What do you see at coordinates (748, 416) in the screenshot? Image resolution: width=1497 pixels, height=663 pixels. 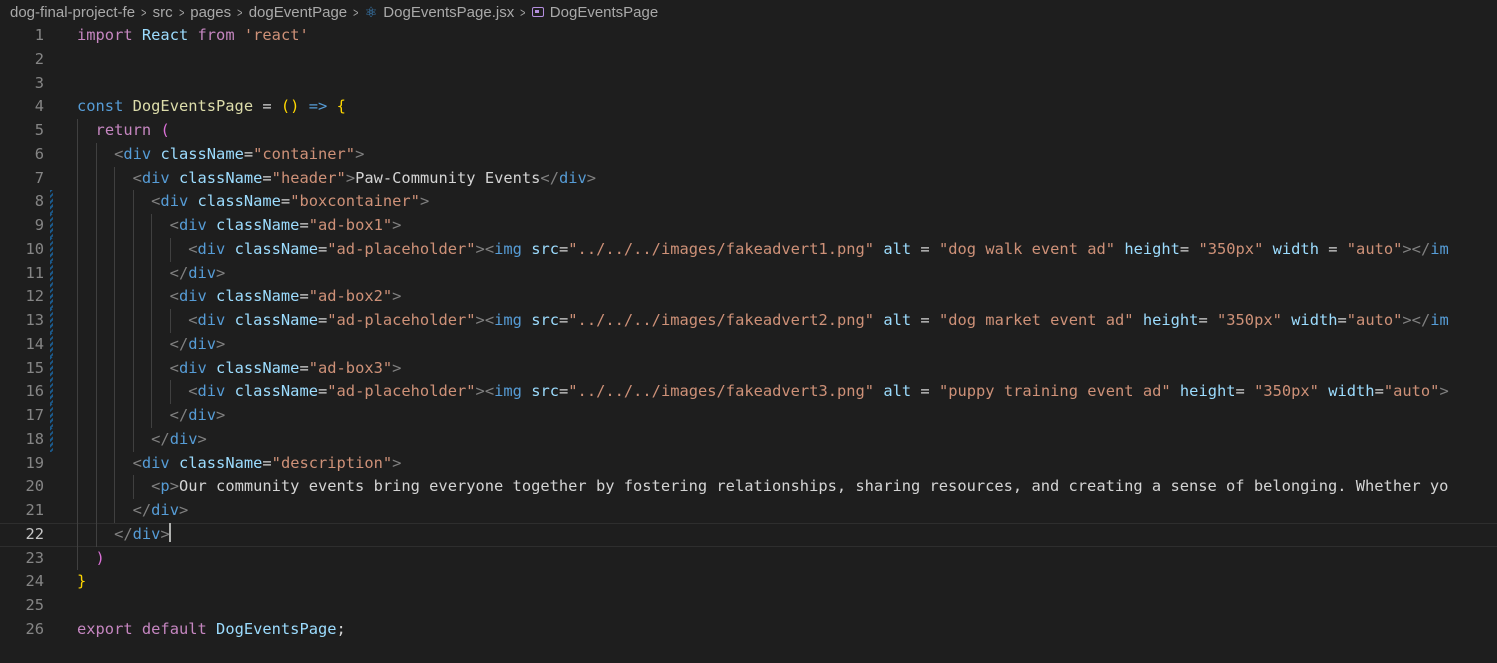 I see `code-line: 17 </div>` at bounding box center [748, 416].